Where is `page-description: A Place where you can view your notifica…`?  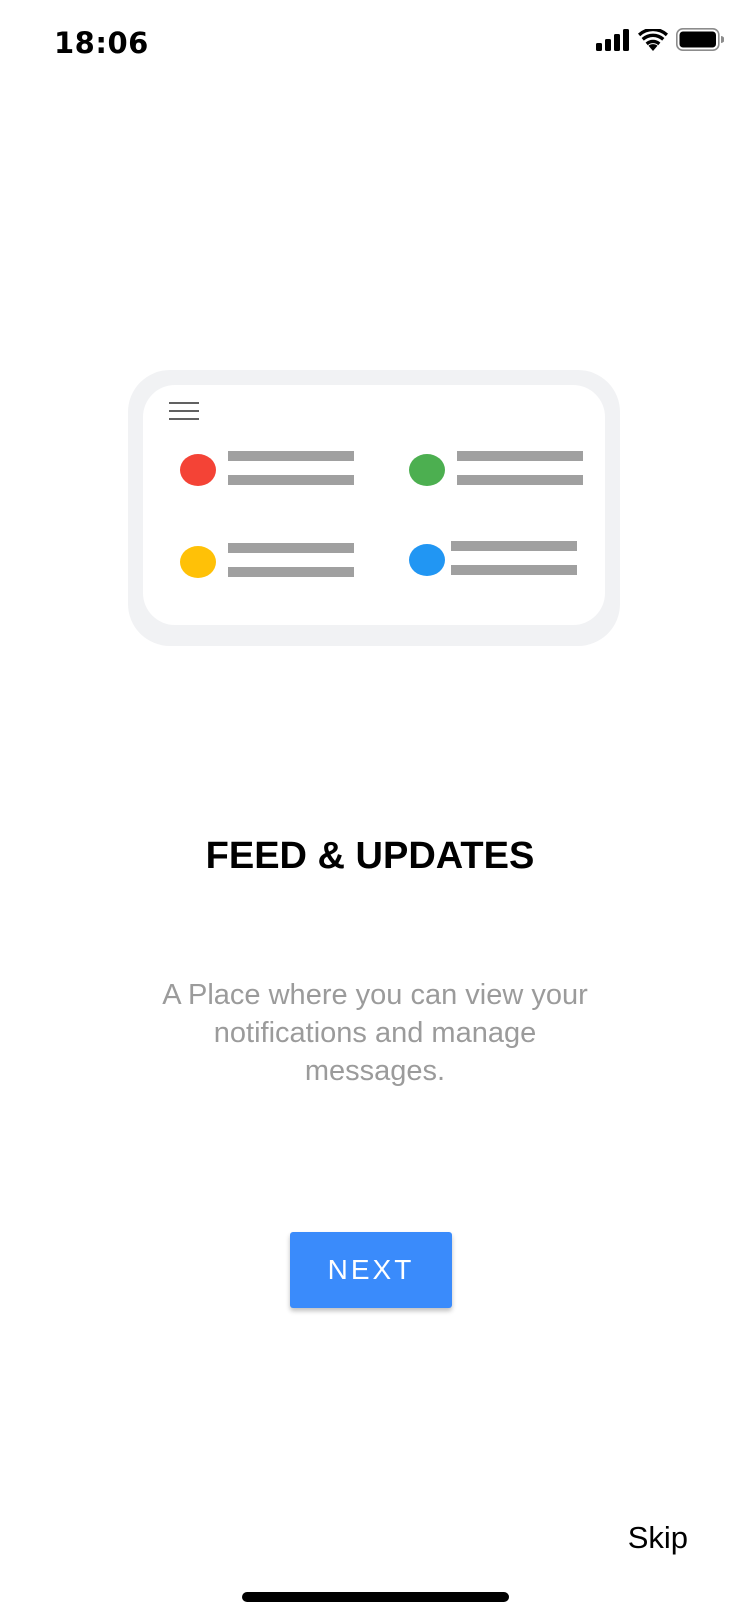
page-description: A Place where you can view your notifica… is located at coordinates (375, 1033).